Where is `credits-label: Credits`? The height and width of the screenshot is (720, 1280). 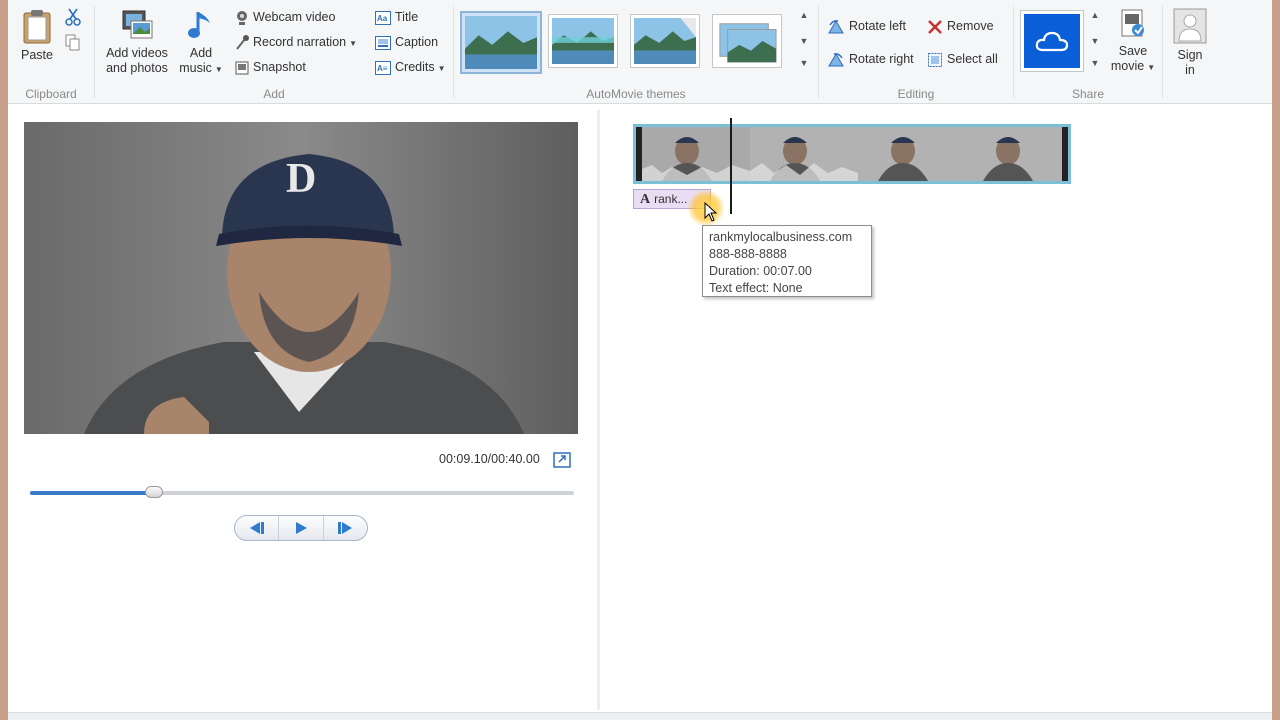
credits-label: Credits is located at coordinates (415, 67).